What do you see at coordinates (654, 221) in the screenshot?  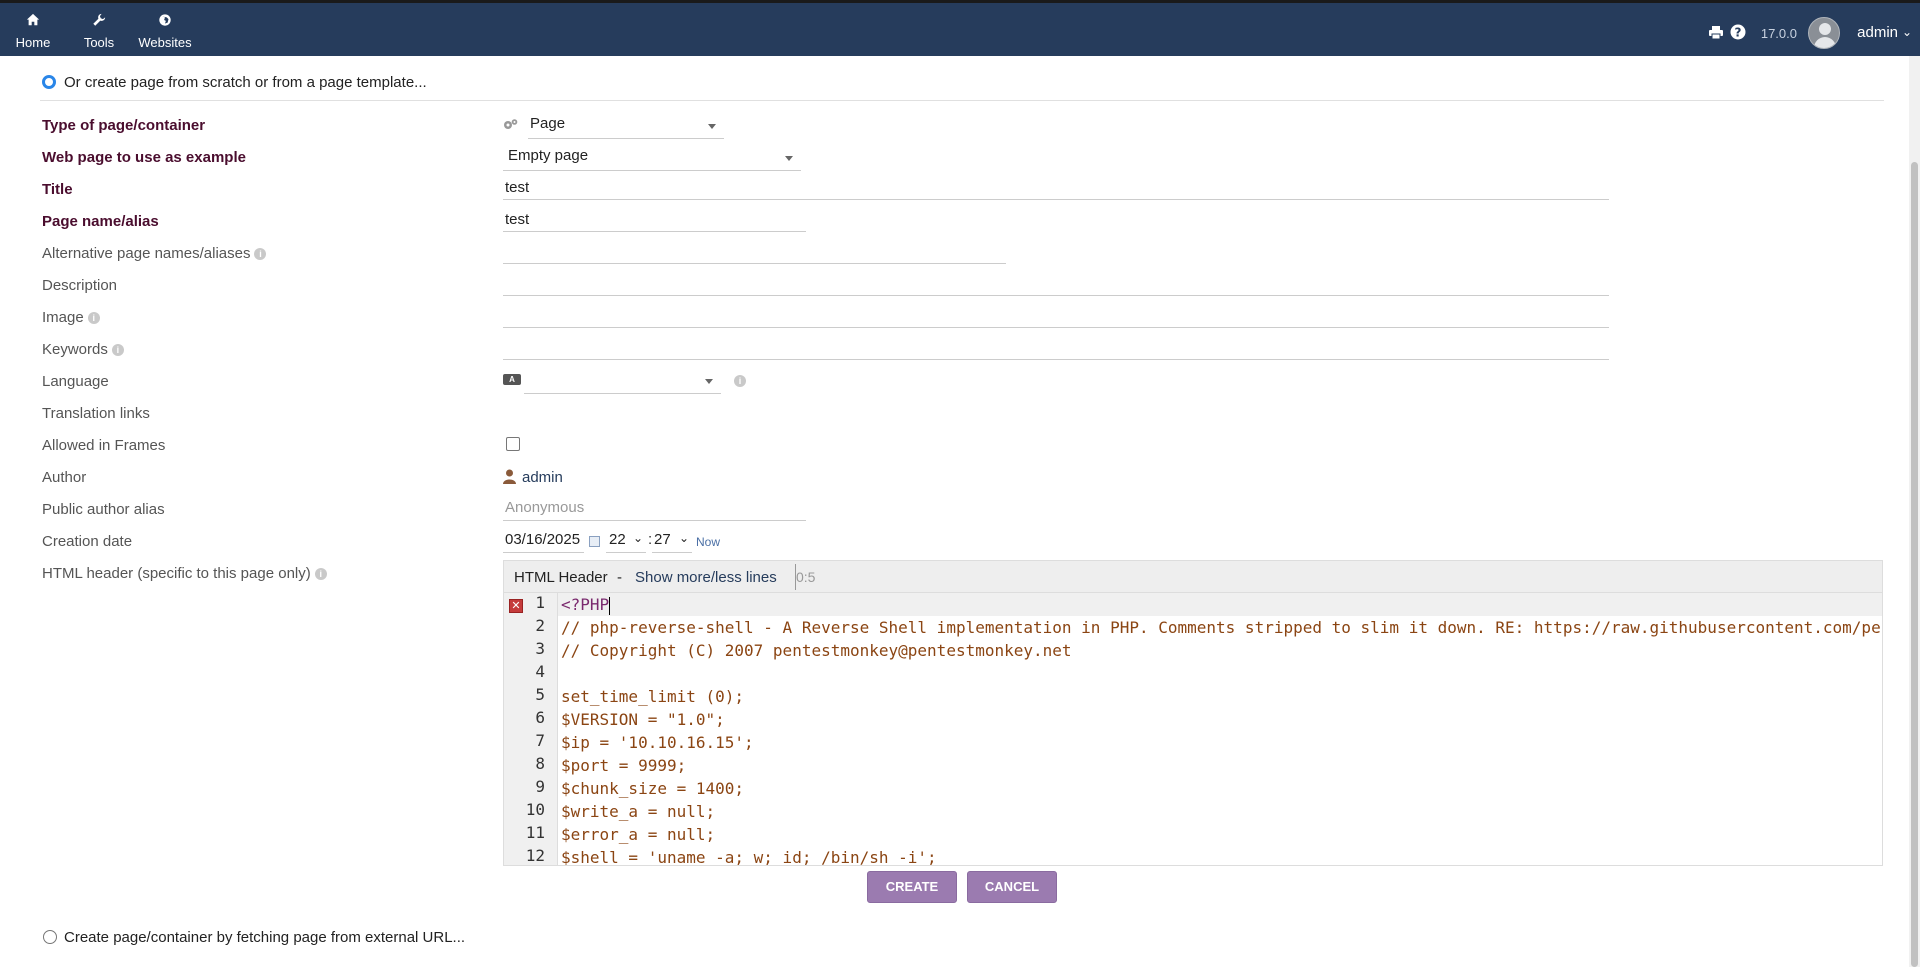 I see `pagename-input: test` at bounding box center [654, 221].